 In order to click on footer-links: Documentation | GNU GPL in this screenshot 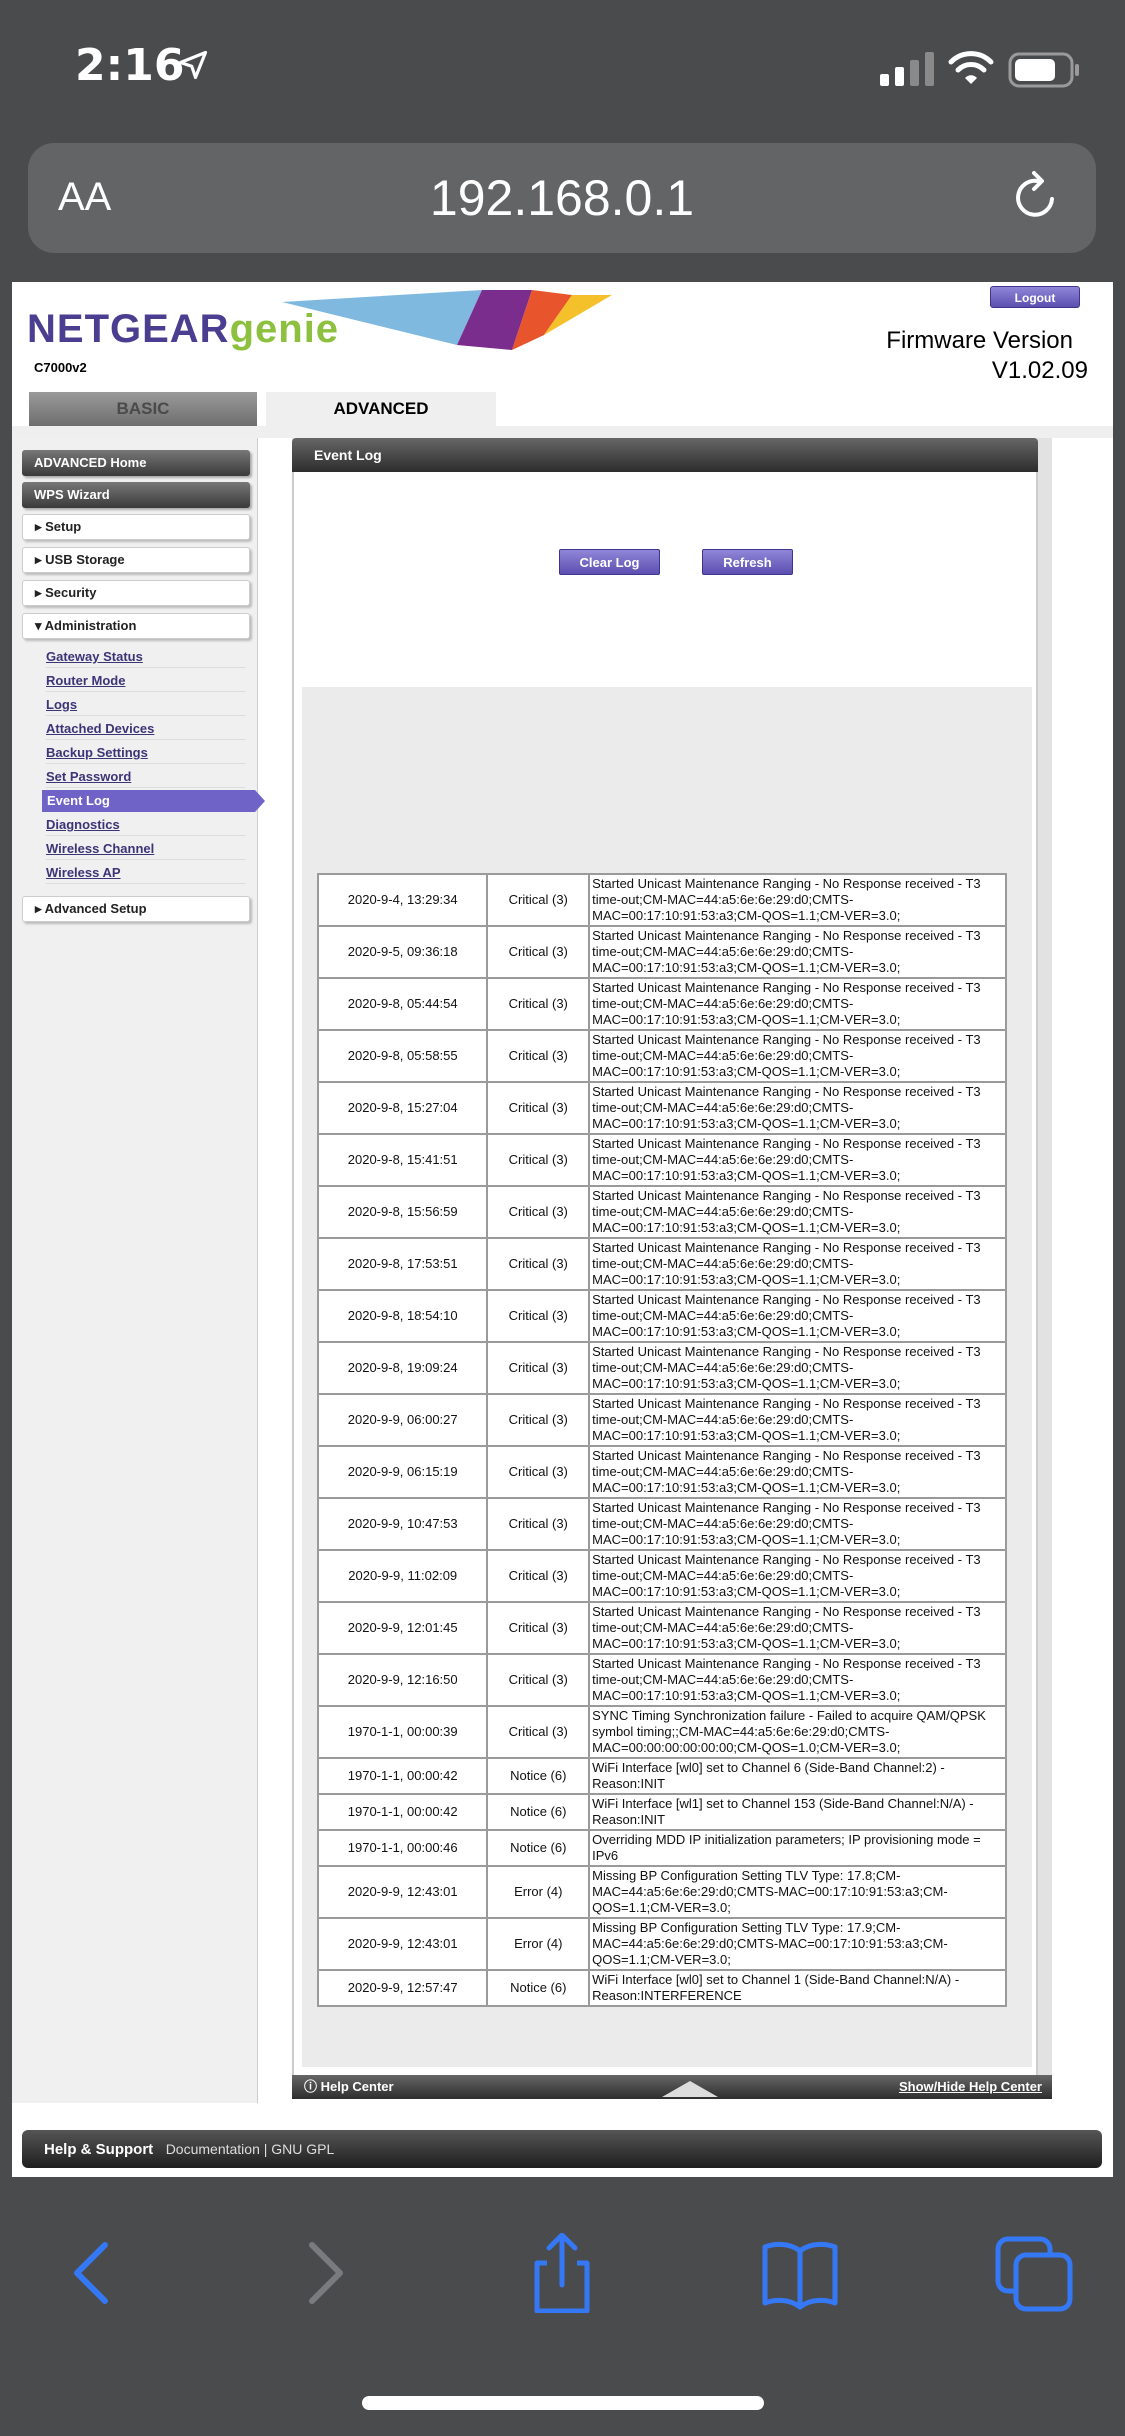, I will do `click(250, 2149)`.